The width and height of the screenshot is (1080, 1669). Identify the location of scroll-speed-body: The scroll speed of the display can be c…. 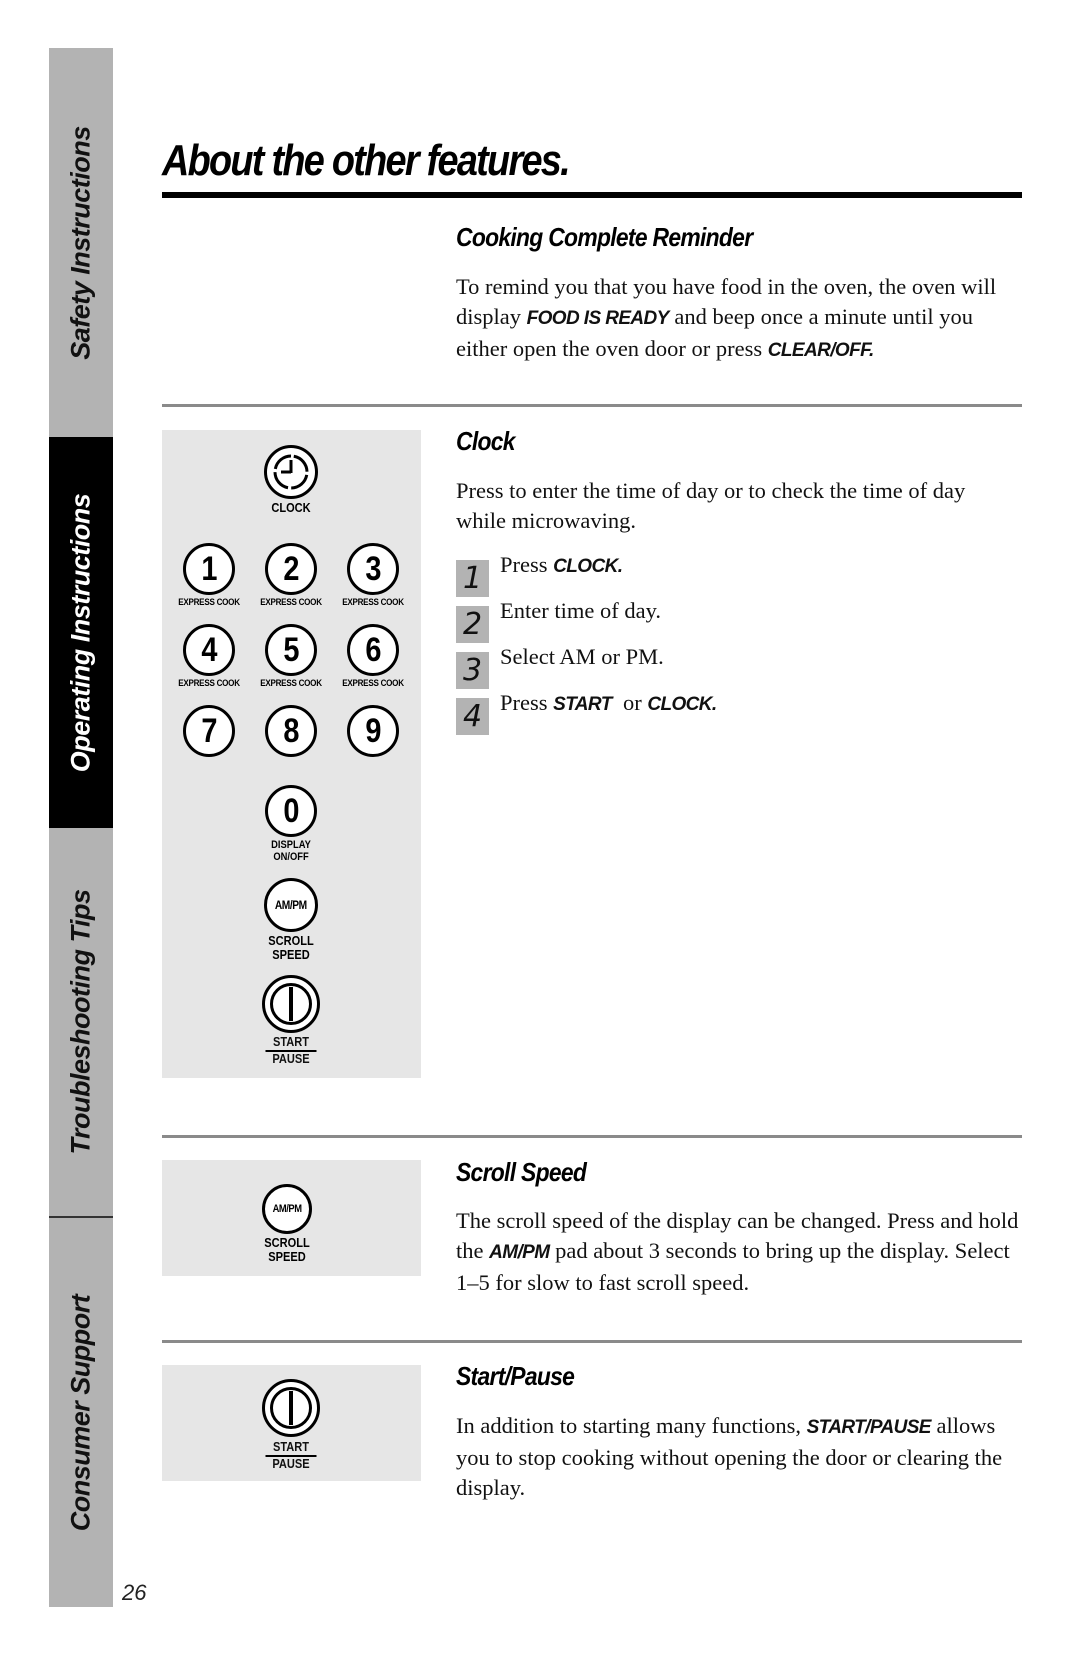
(741, 1252).